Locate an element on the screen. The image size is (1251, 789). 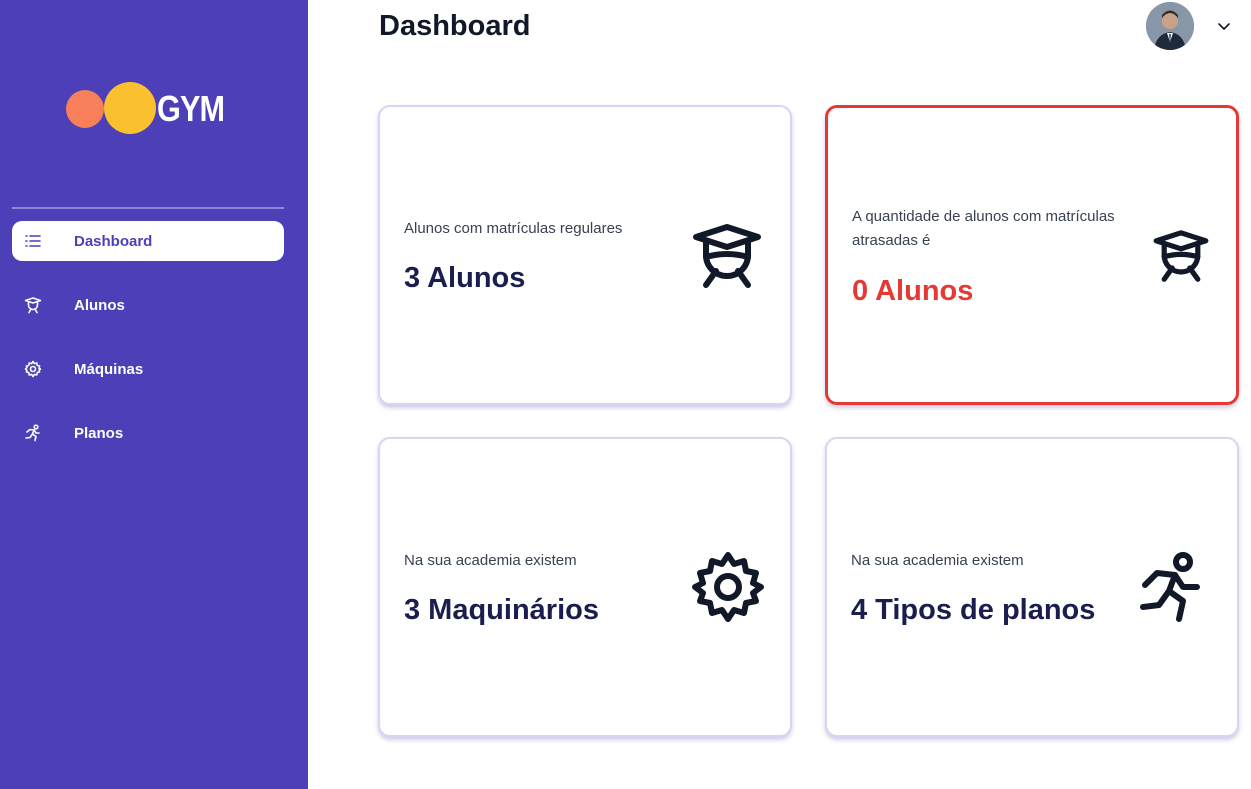
avatar is located at coordinates (1170, 26).